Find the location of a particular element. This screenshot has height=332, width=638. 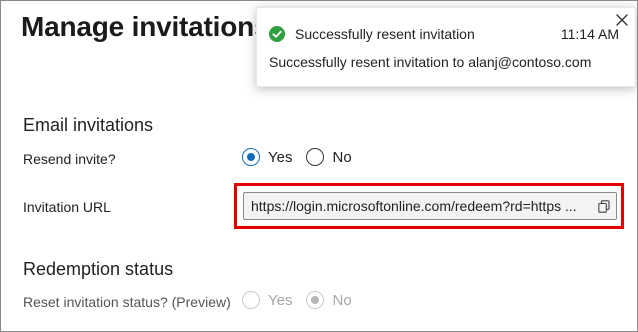

page-title: Manage invitations is located at coordinates (145, 26).